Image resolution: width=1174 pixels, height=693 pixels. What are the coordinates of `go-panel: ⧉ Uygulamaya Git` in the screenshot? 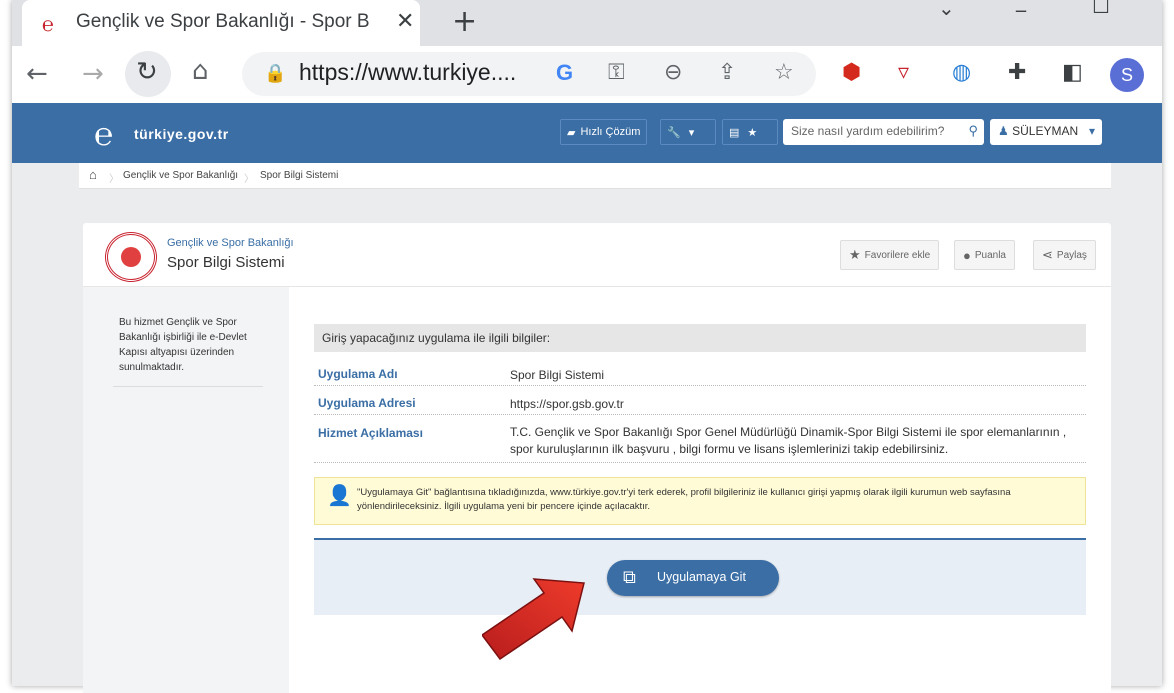 It's located at (700, 576).